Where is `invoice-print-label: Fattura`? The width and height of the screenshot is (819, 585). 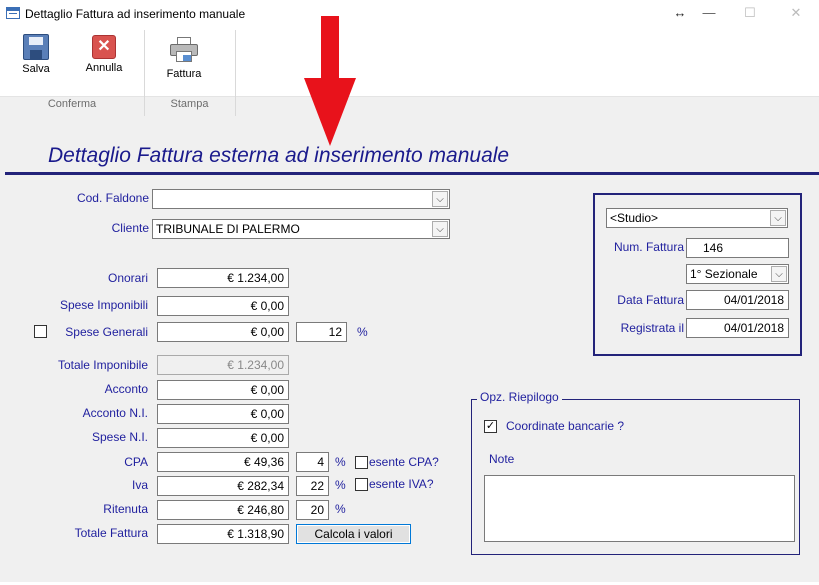
invoice-print-label: Fattura is located at coordinates (184, 74).